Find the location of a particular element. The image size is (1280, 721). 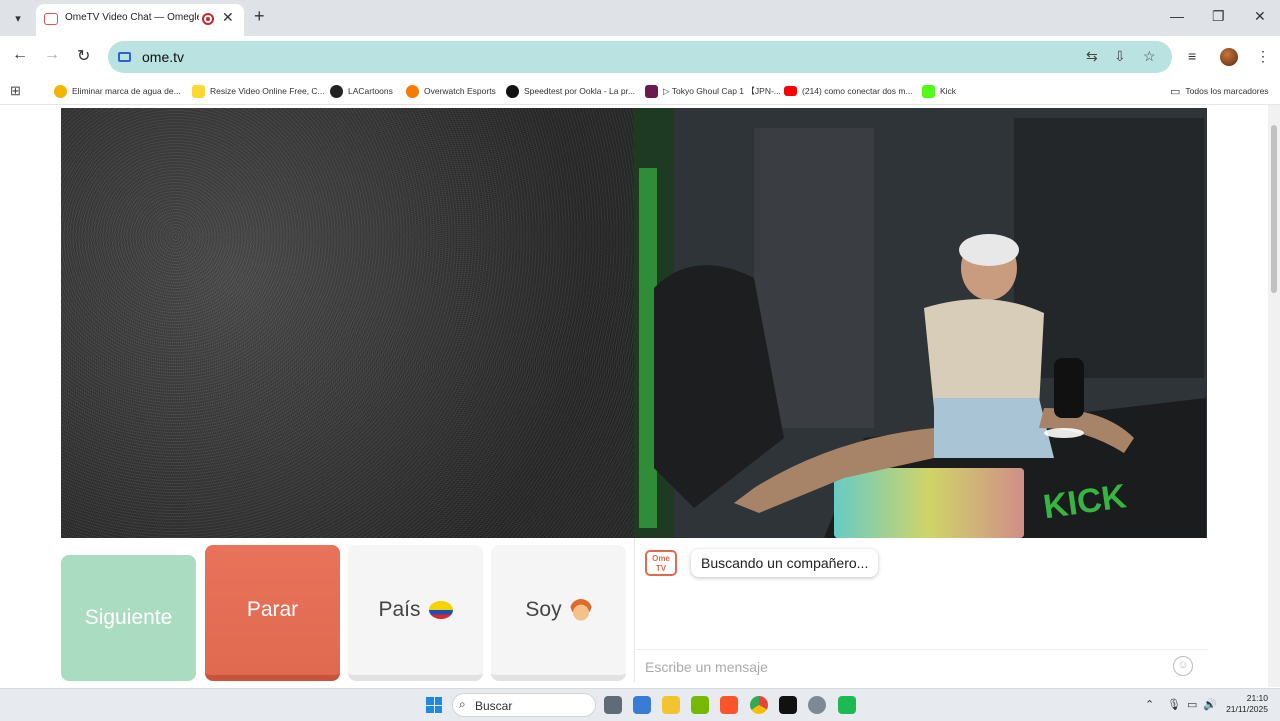

kick-icon is located at coordinates (928, 91).